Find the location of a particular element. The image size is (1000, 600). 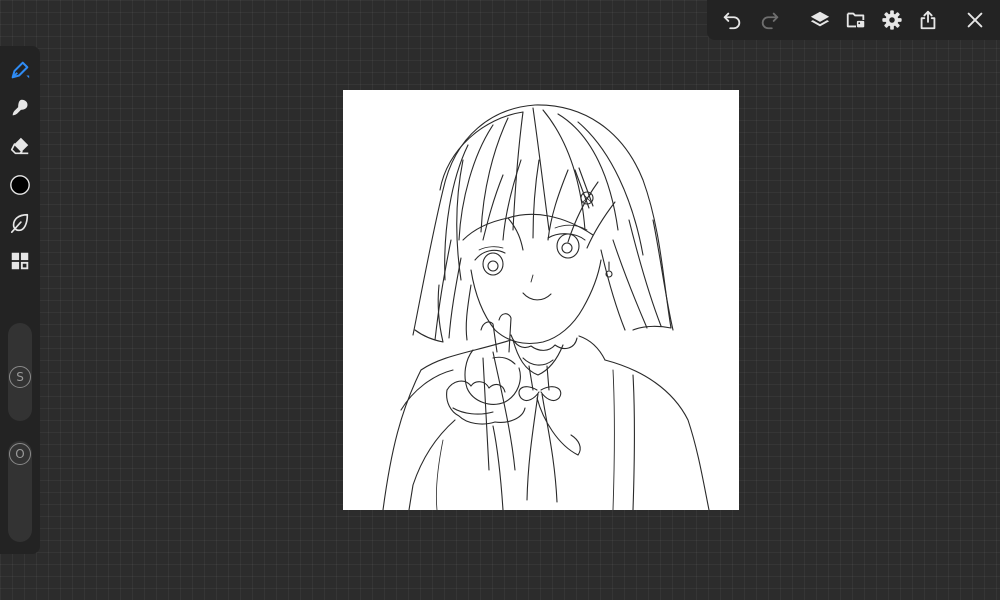

folder-image-icon is located at coordinates (855, 20).